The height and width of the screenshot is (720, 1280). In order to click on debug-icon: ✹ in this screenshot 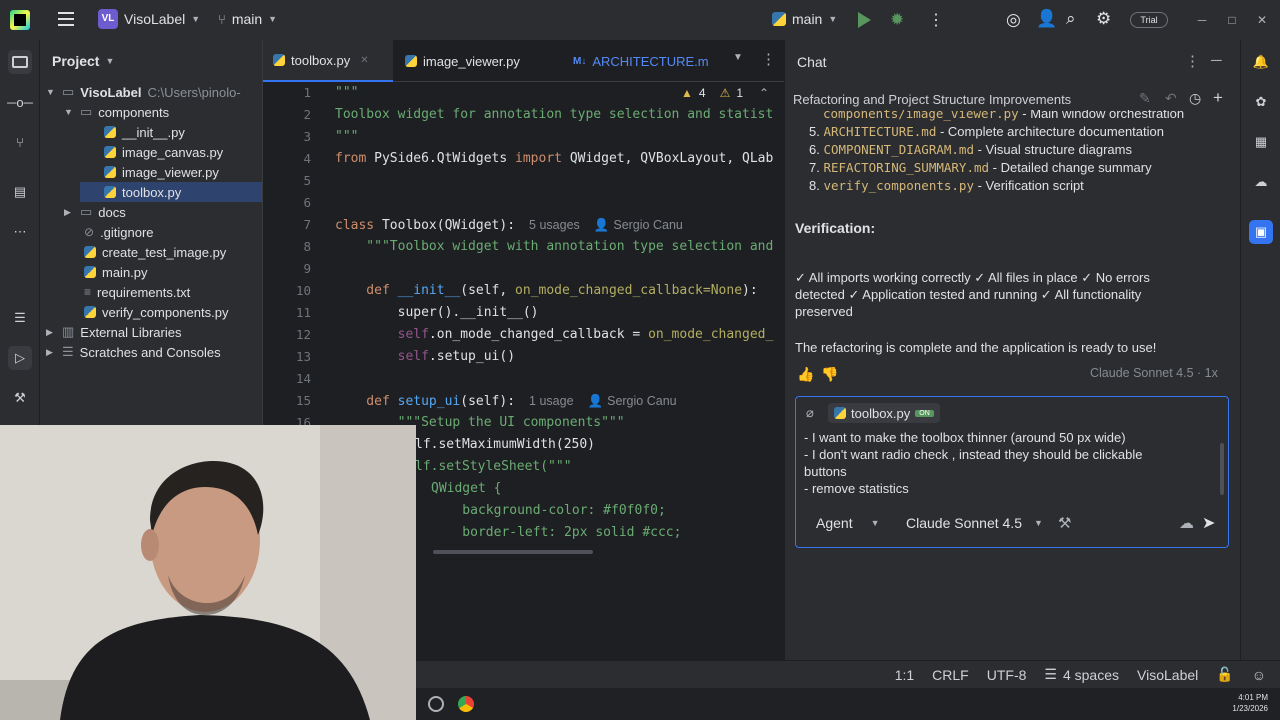, I will do `click(897, 20)`.